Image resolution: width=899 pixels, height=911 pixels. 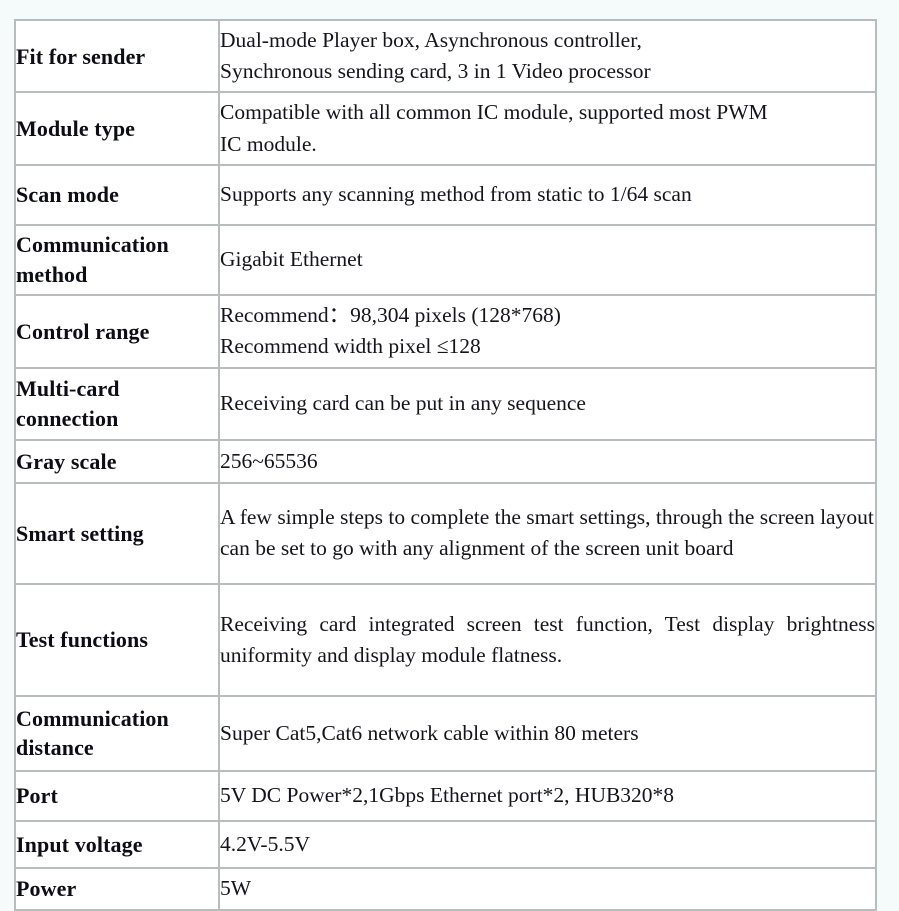 I want to click on spec-label-cell: Gray scale, so click(x=117, y=461).